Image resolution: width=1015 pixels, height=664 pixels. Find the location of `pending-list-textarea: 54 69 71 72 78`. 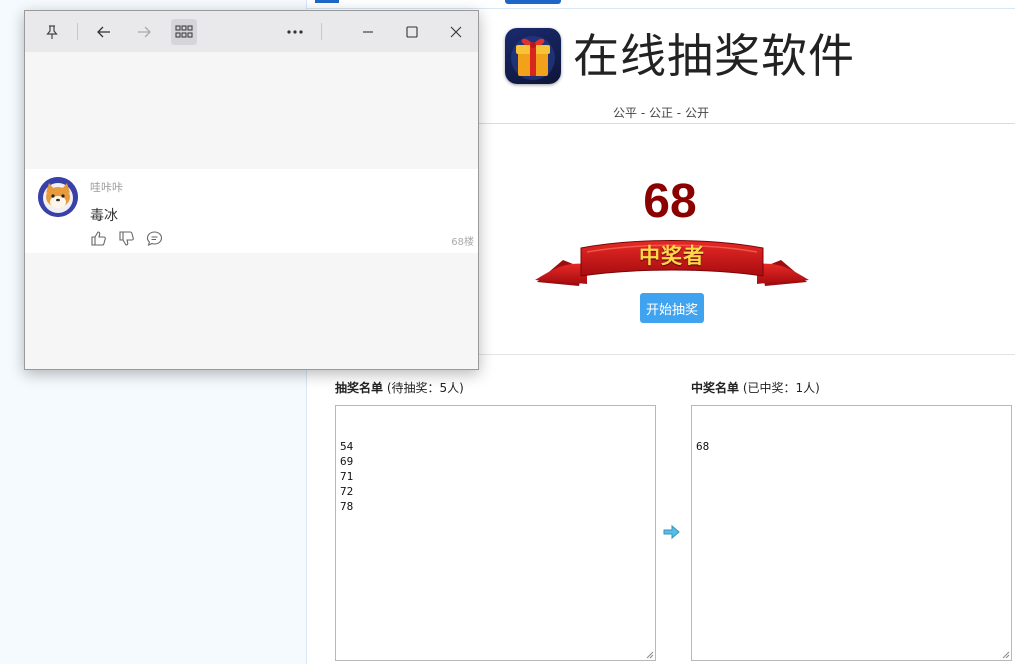

pending-list-textarea: 54 69 71 72 78 is located at coordinates (495, 533).